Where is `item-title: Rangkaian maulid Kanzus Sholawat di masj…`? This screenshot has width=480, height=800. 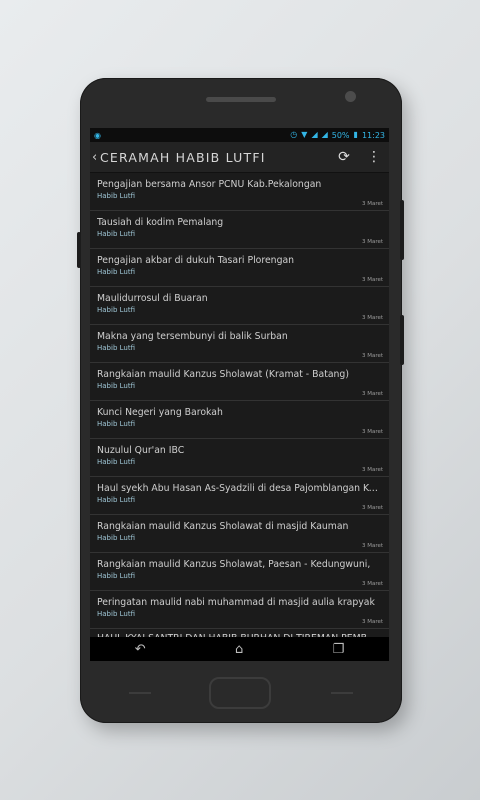 item-title: Rangkaian maulid Kanzus Sholawat di masj… is located at coordinates (223, 526).